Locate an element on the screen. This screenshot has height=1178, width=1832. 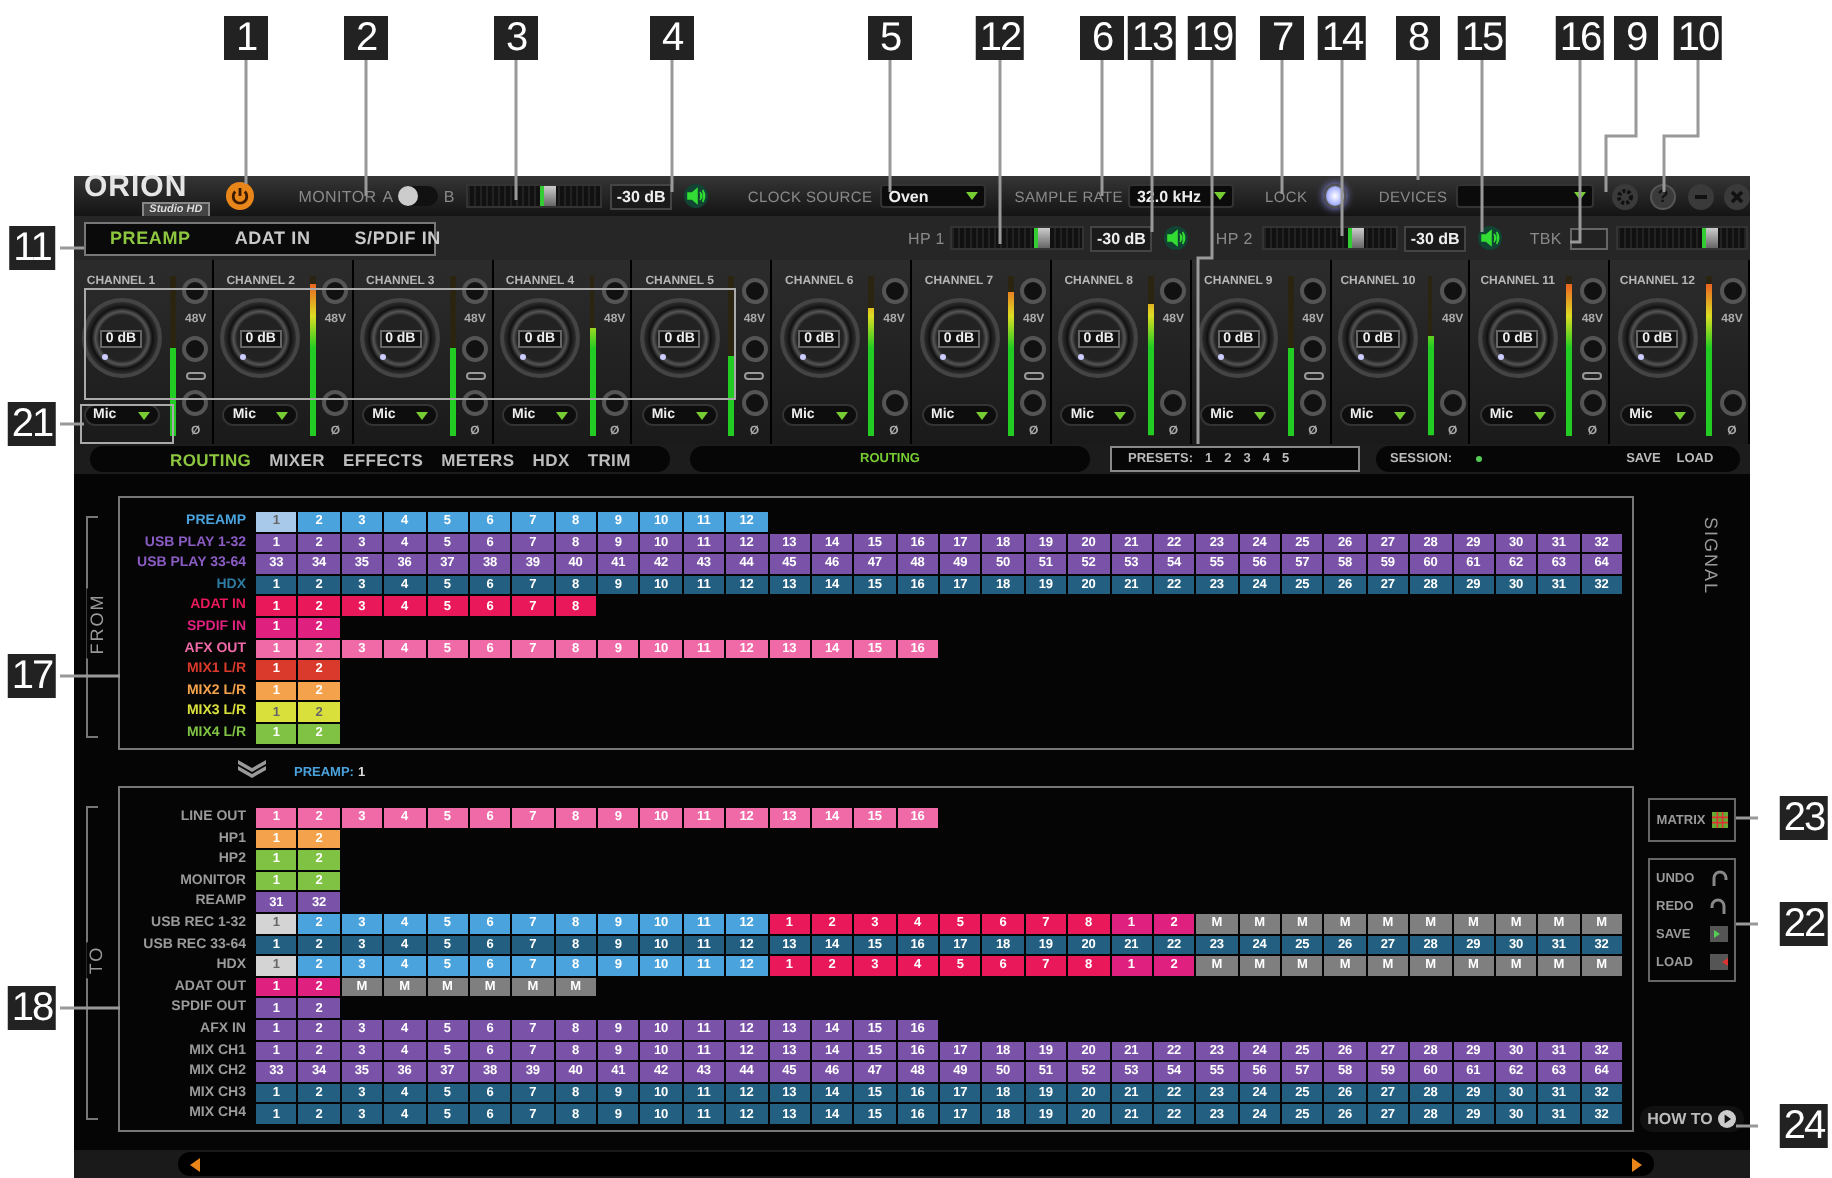
nav-tab: EFFECTS is located at coordinates (383, 459).